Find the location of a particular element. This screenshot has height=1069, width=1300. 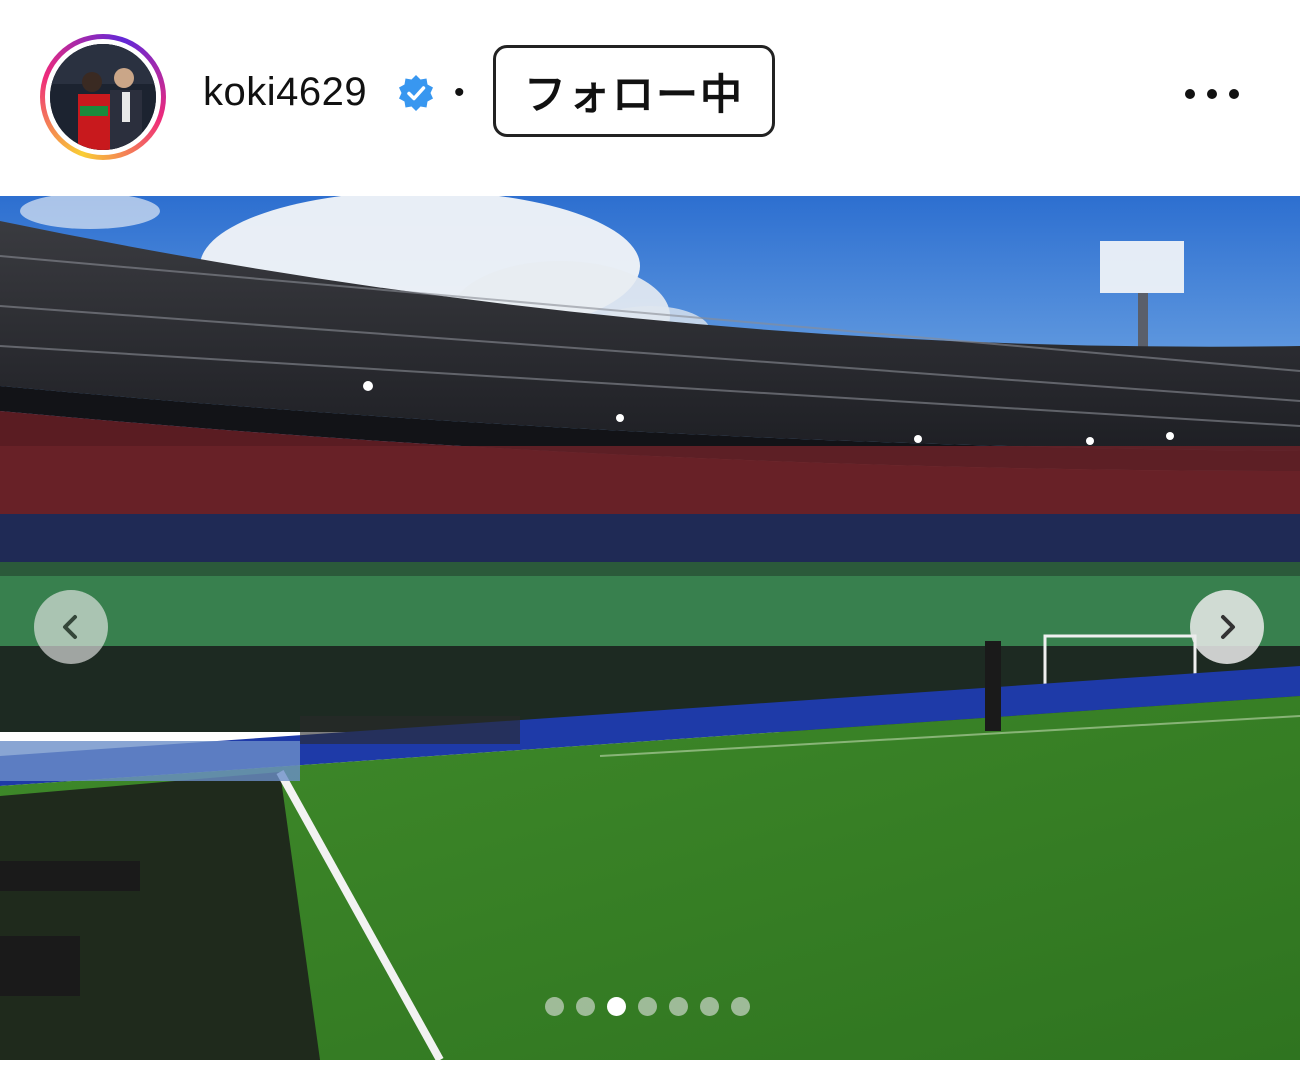

carousel-dot-active is located at coordinates (616, 1006).